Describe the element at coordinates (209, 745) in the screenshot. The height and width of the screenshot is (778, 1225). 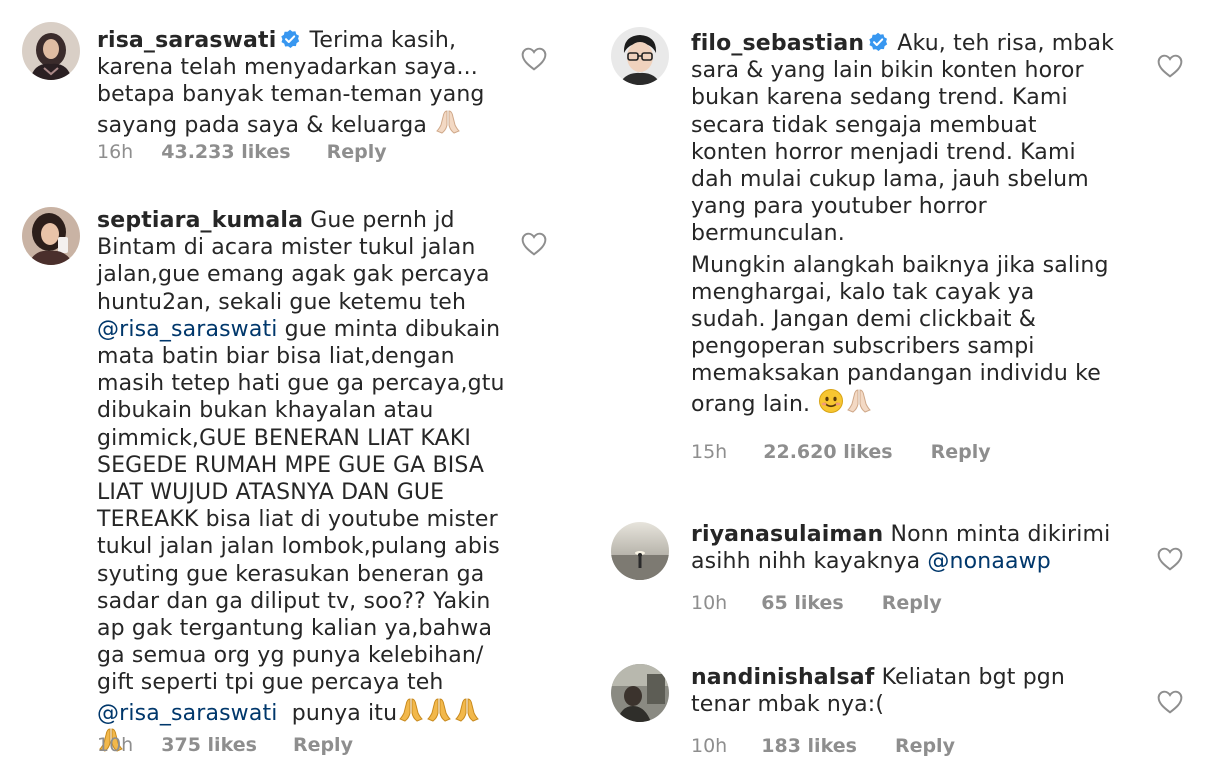
I see `like-count: 375 likes` at that location.